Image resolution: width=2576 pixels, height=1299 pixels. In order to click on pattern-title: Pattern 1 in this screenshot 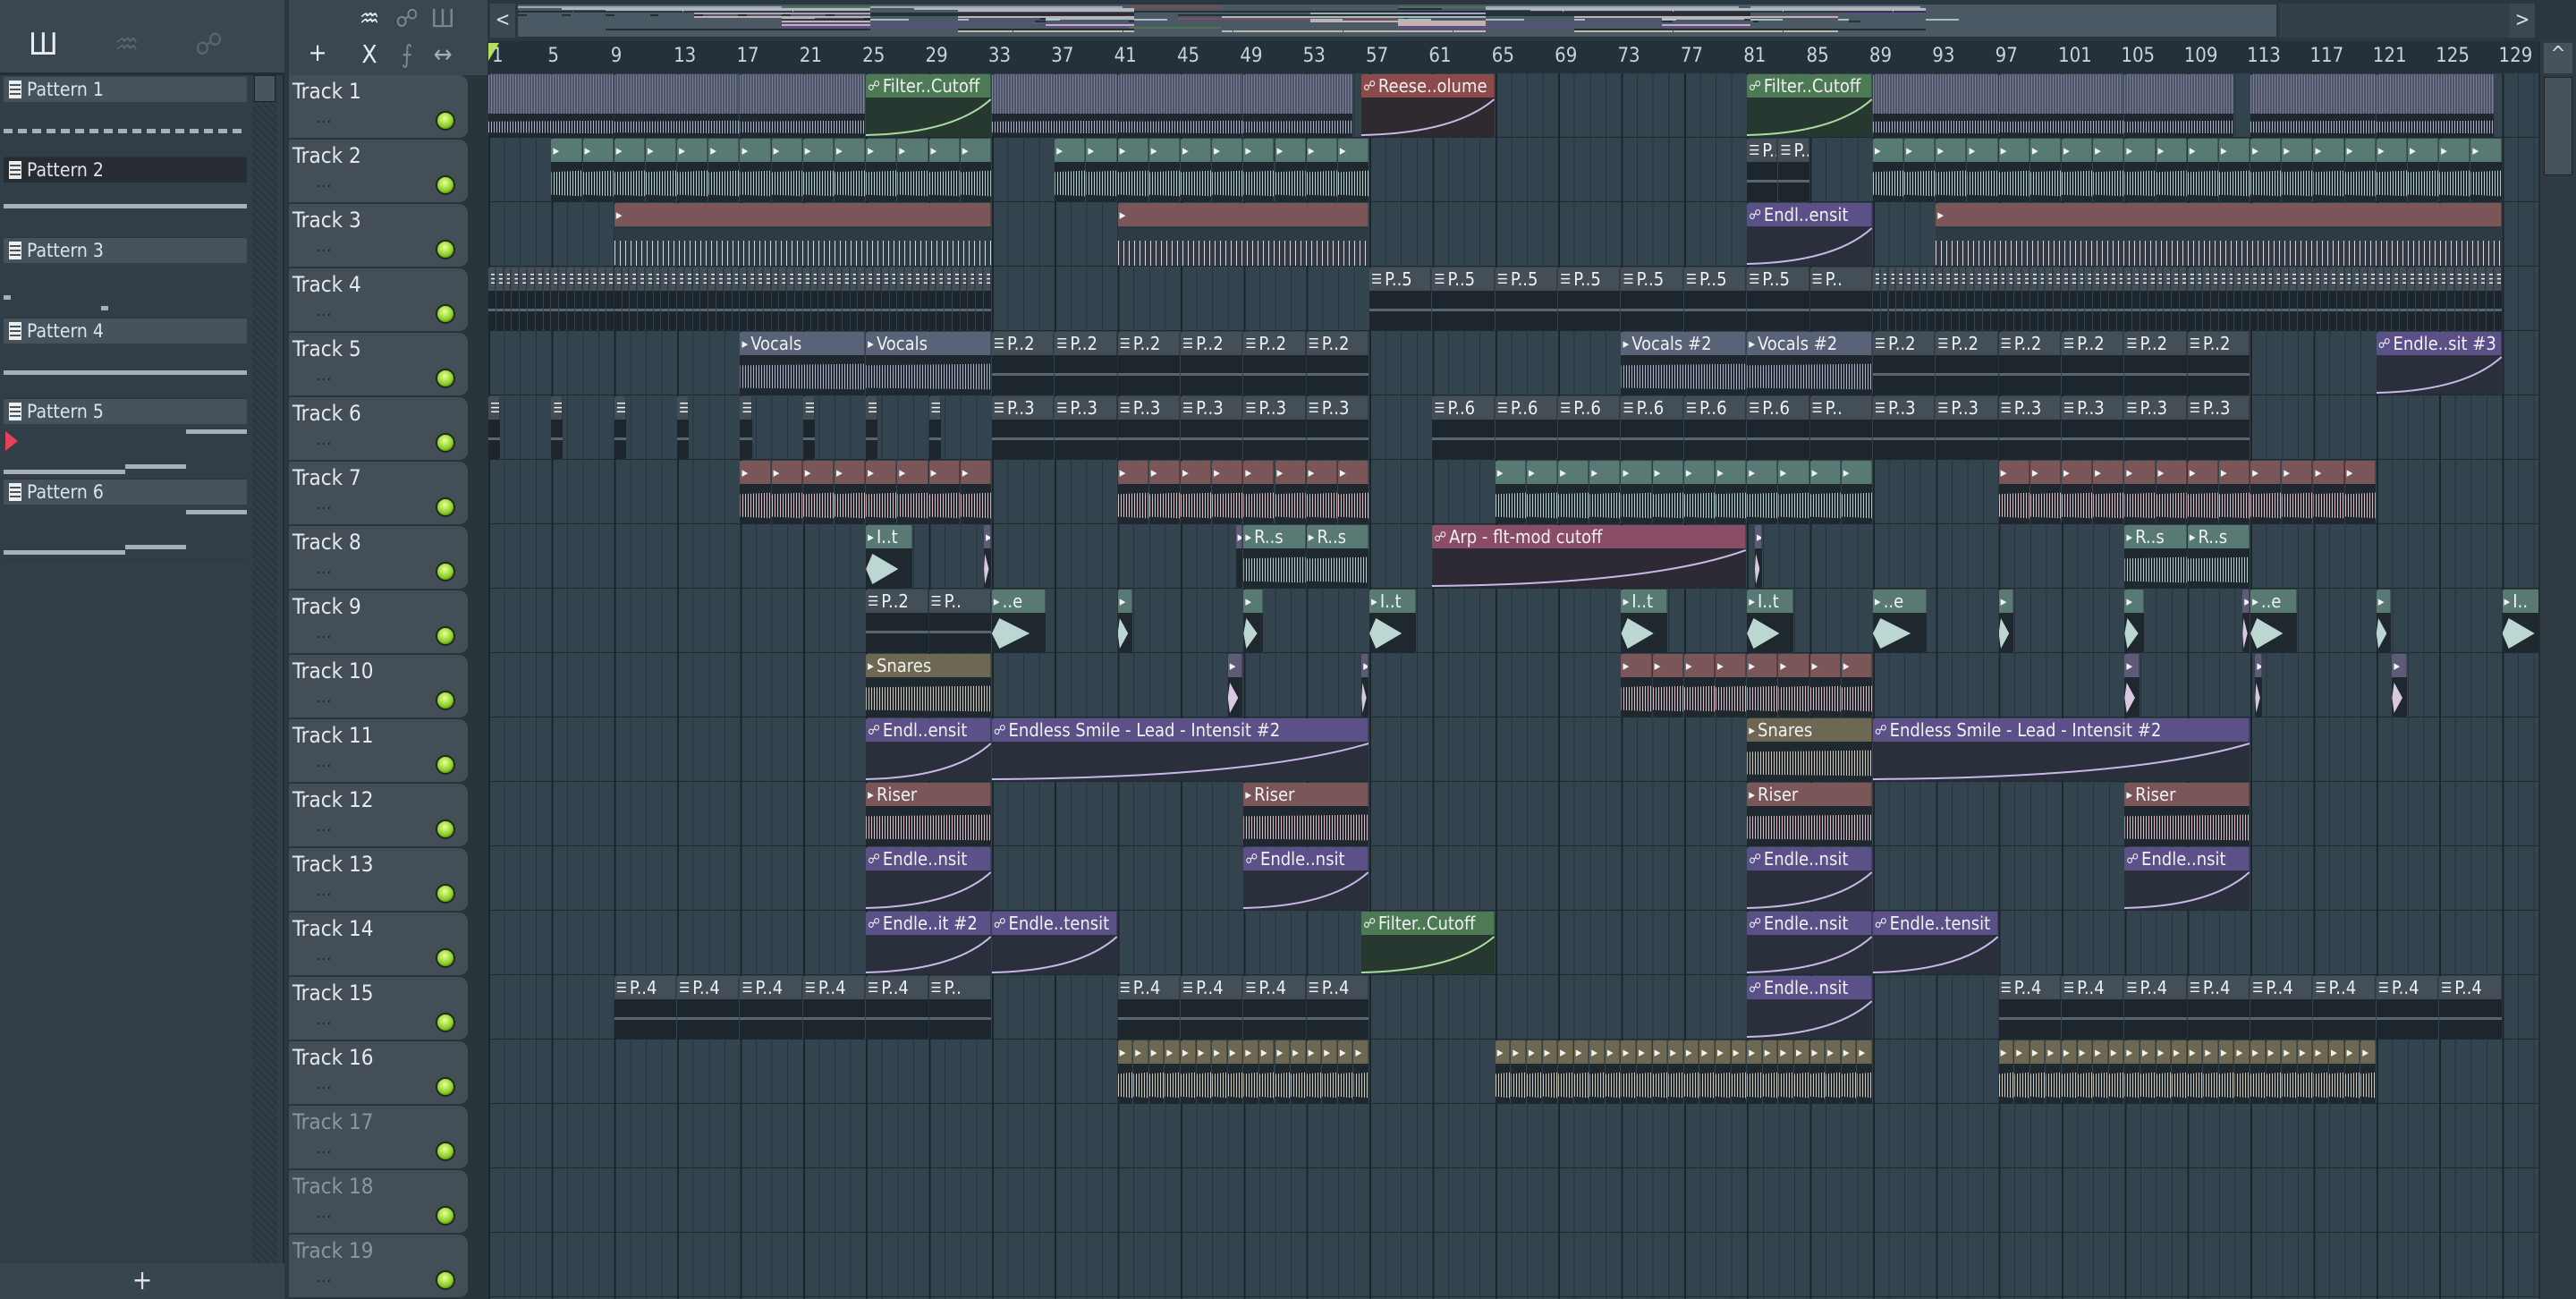, I will do `click(125, 89)`.